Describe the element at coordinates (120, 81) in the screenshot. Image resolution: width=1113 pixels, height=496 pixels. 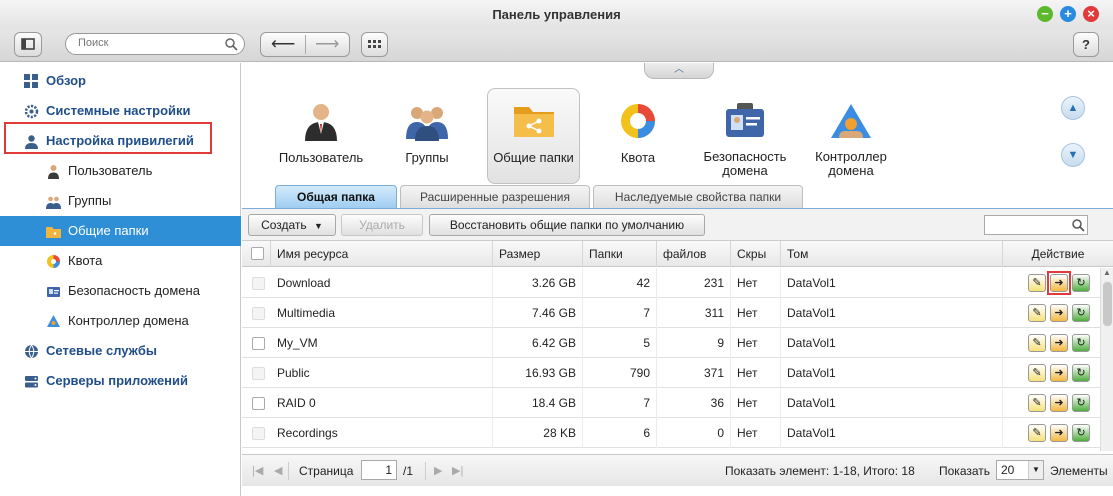
I see `sidebar-item-overview: Обзор` at that location.